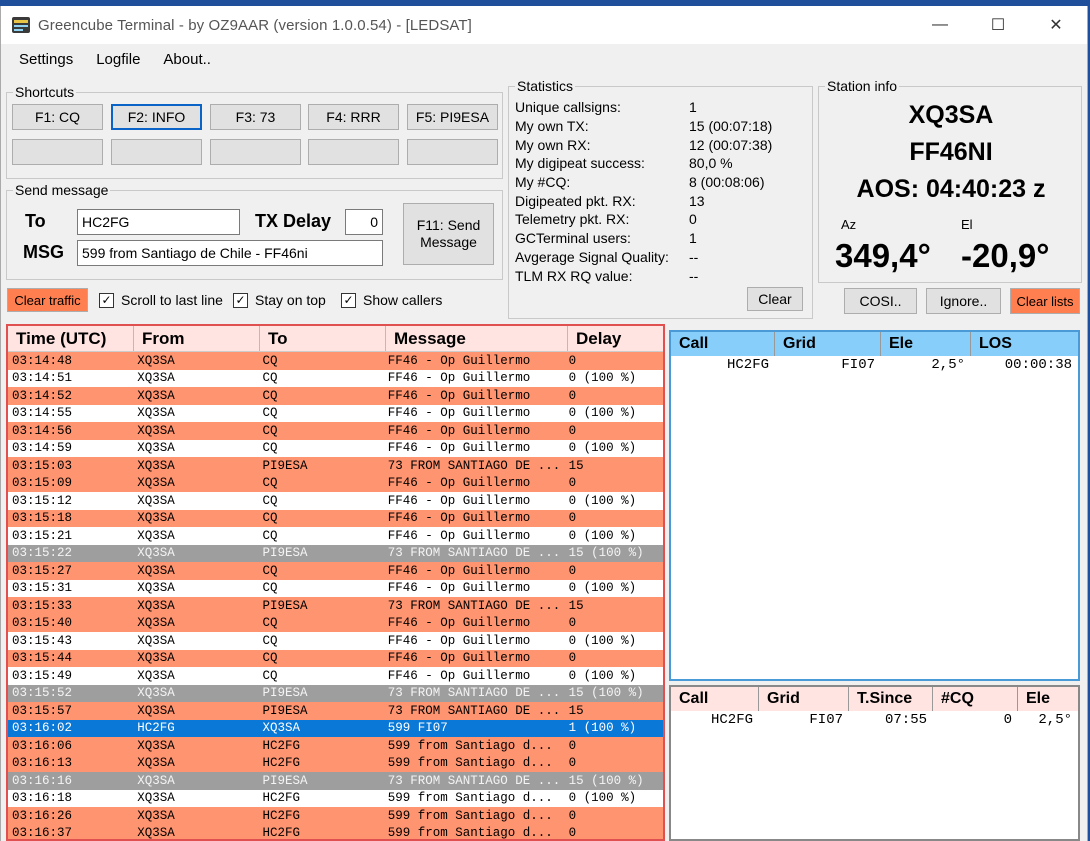  What do you see at coordinates (255, 117) in the screenshot?
I see `shortcut-f3-button: F3: 73` at bounding box center [255, 117].